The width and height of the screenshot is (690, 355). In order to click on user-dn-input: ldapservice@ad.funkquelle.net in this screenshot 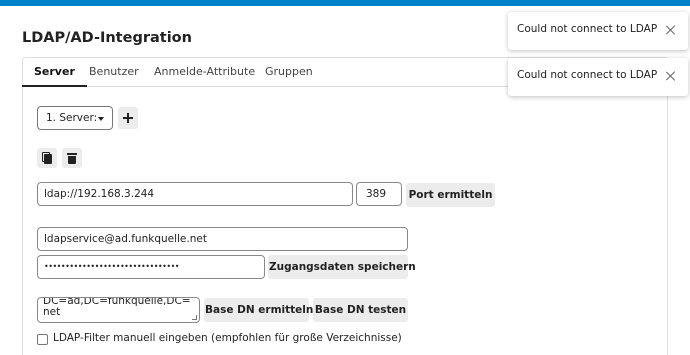, I will do `click(222, 239)`.